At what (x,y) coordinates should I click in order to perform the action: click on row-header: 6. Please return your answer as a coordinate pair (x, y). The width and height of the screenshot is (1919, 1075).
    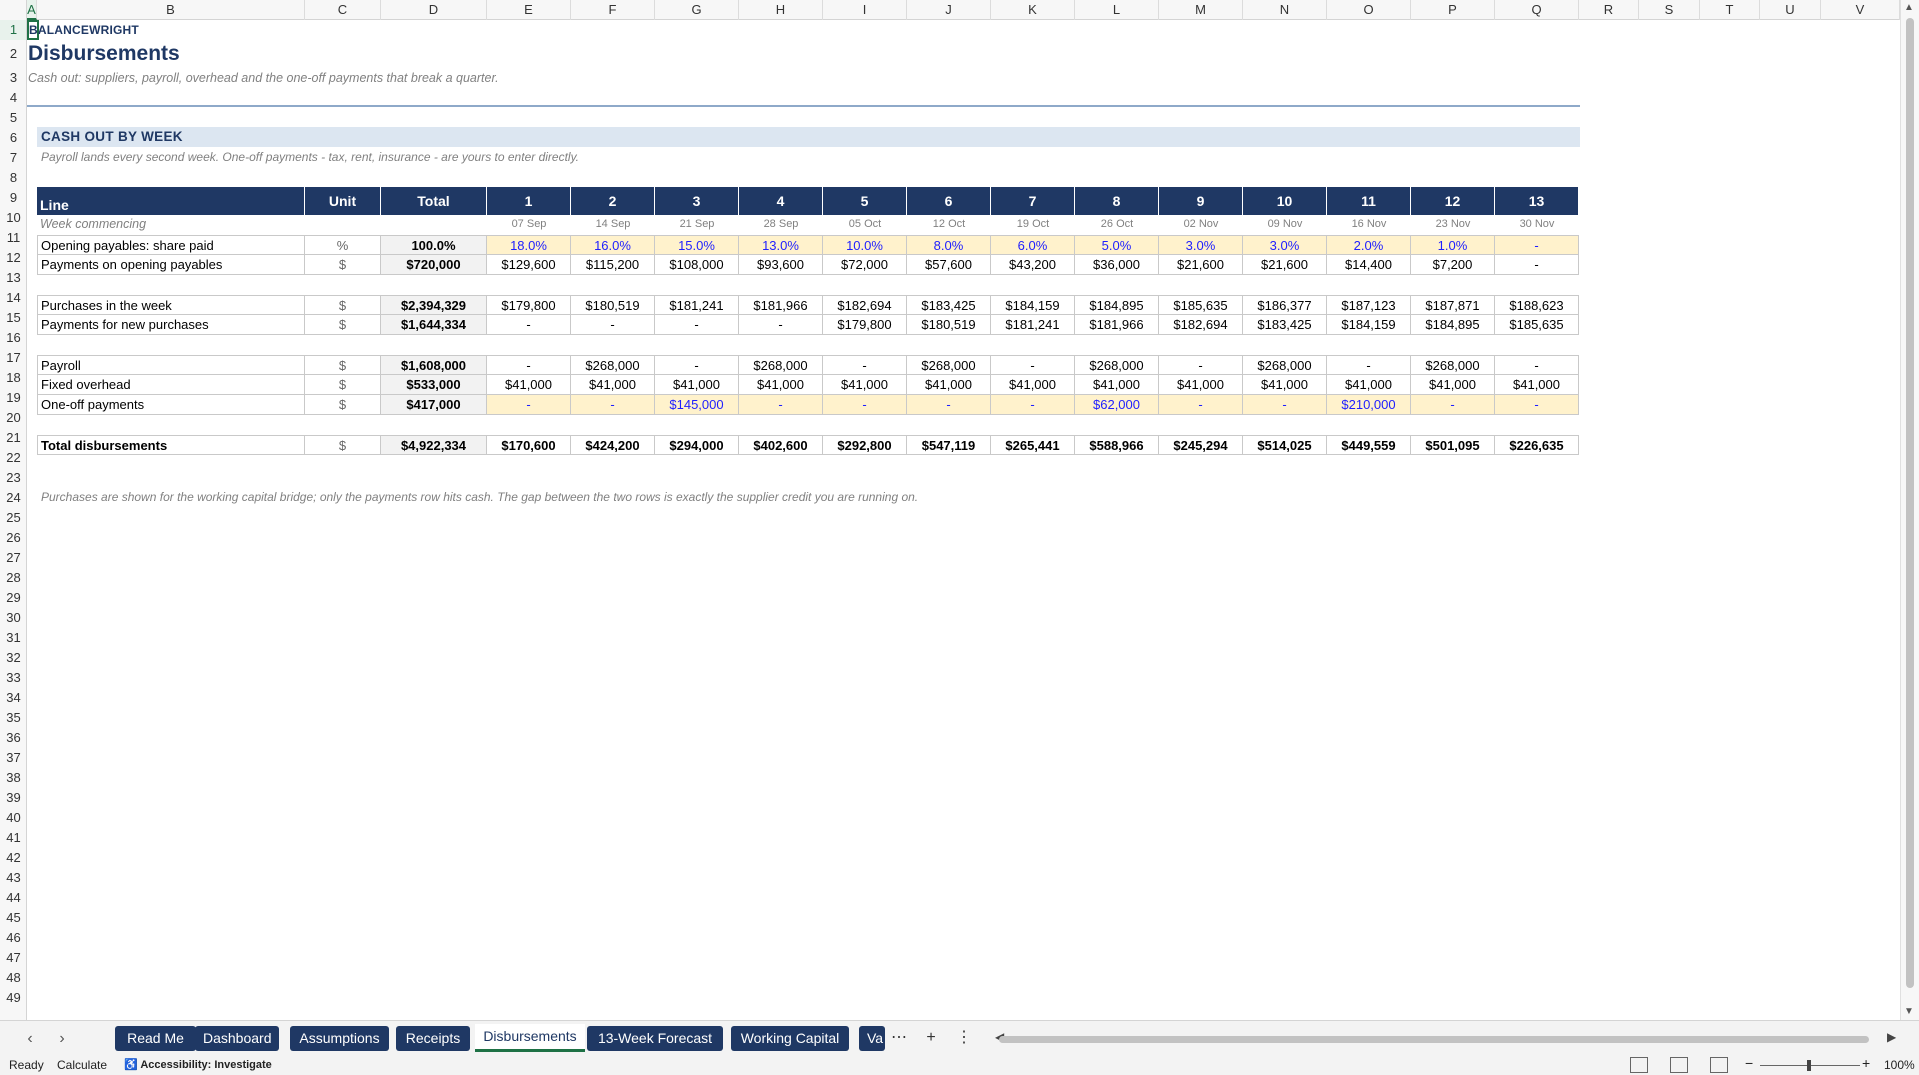
    Looking at the image, I should click on (13, 138).